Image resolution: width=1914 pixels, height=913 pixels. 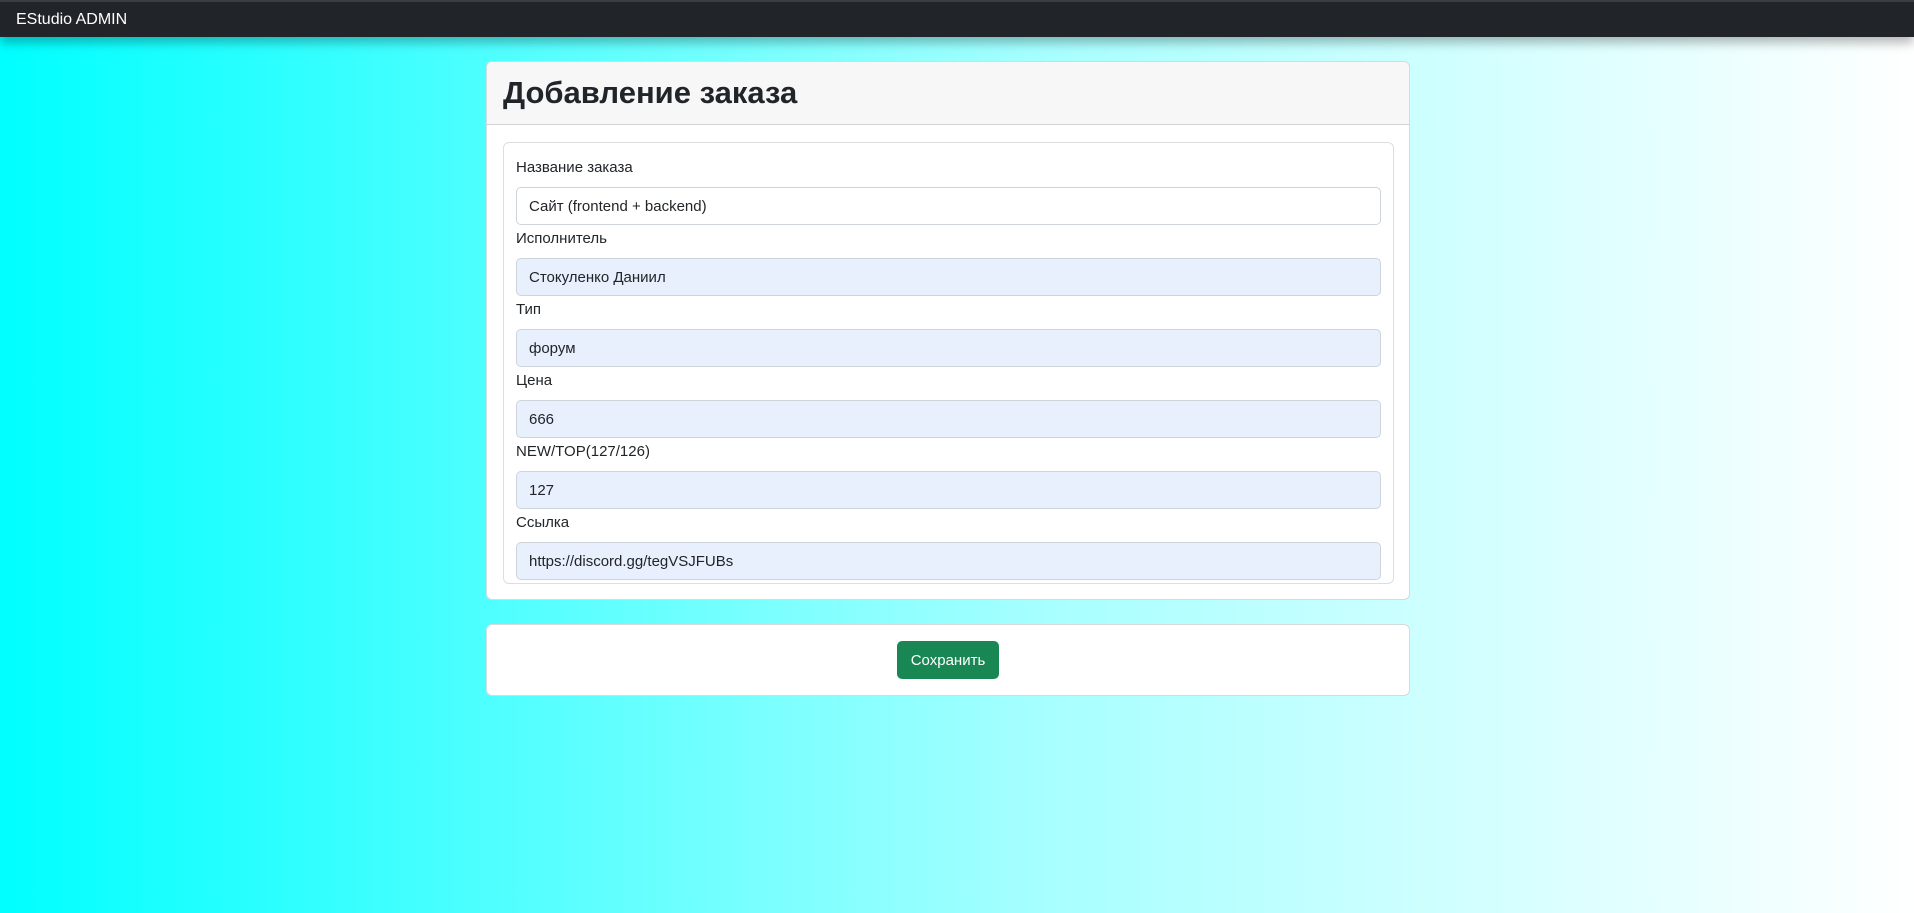 I want to click on card-header: Добавление заказа, so click(x=948, y=93).